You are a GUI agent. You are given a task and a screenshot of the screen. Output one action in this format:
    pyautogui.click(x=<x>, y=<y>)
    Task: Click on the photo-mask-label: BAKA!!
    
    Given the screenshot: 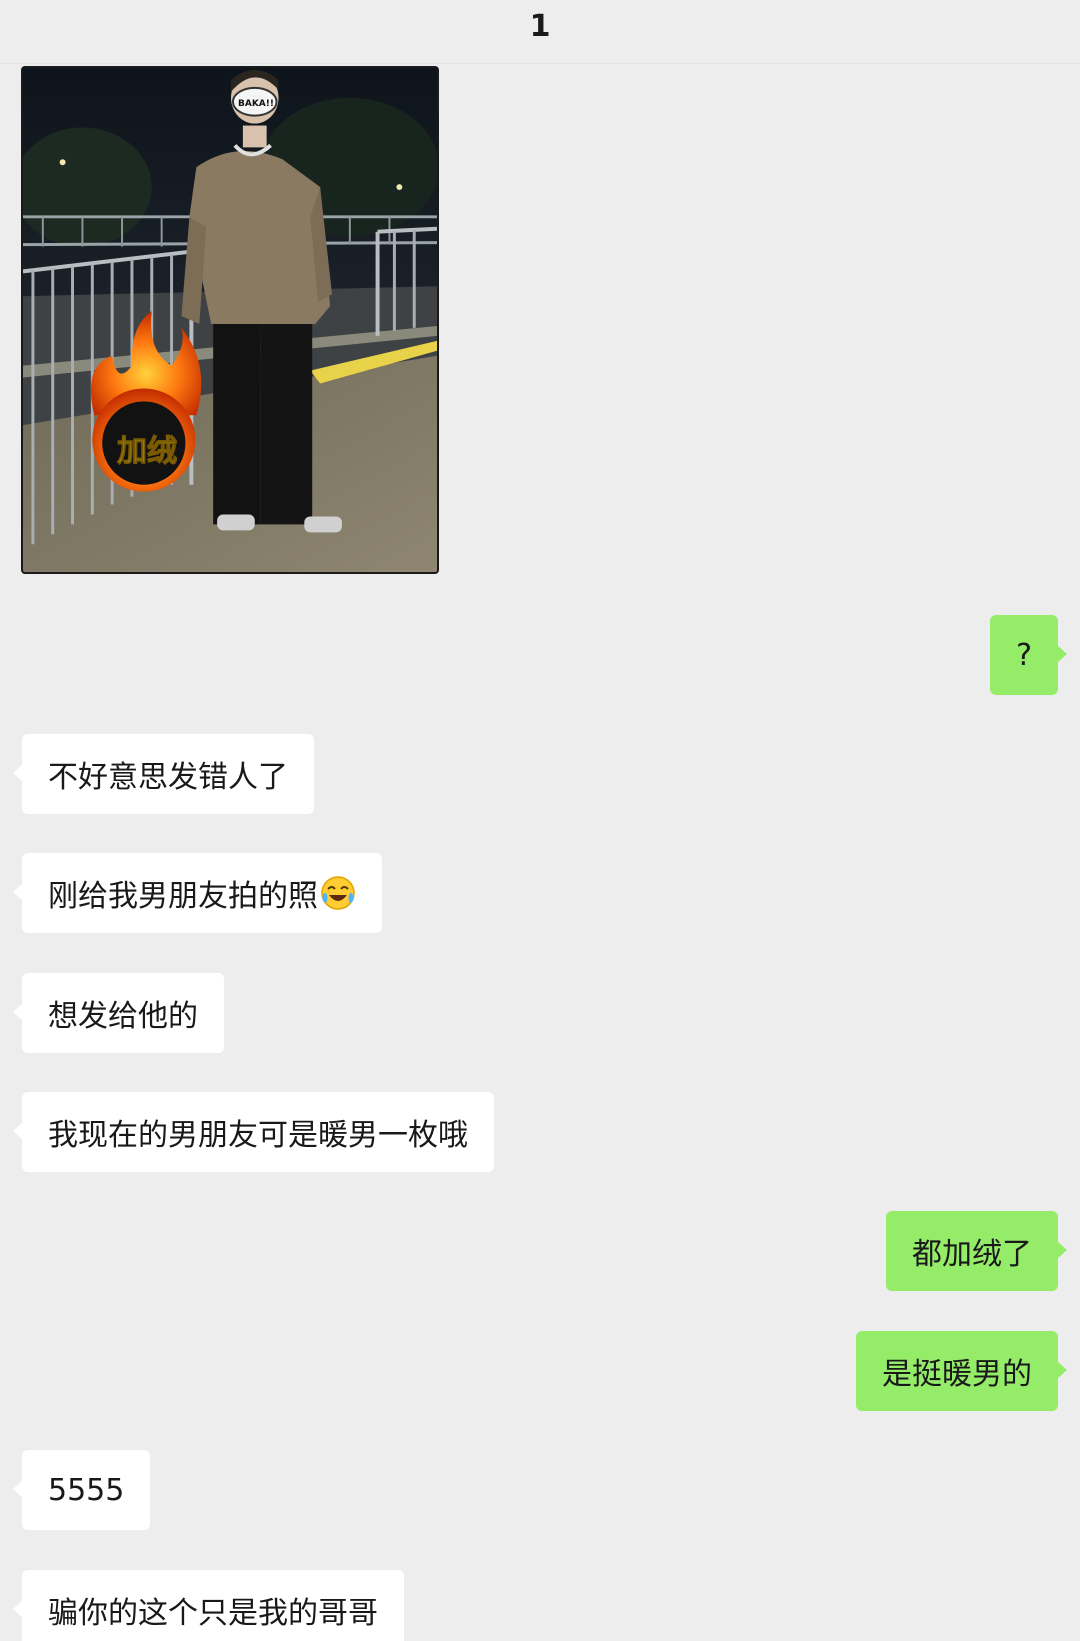 What is the action you would take?
    pyautogui.click(x=256, y=104)
    